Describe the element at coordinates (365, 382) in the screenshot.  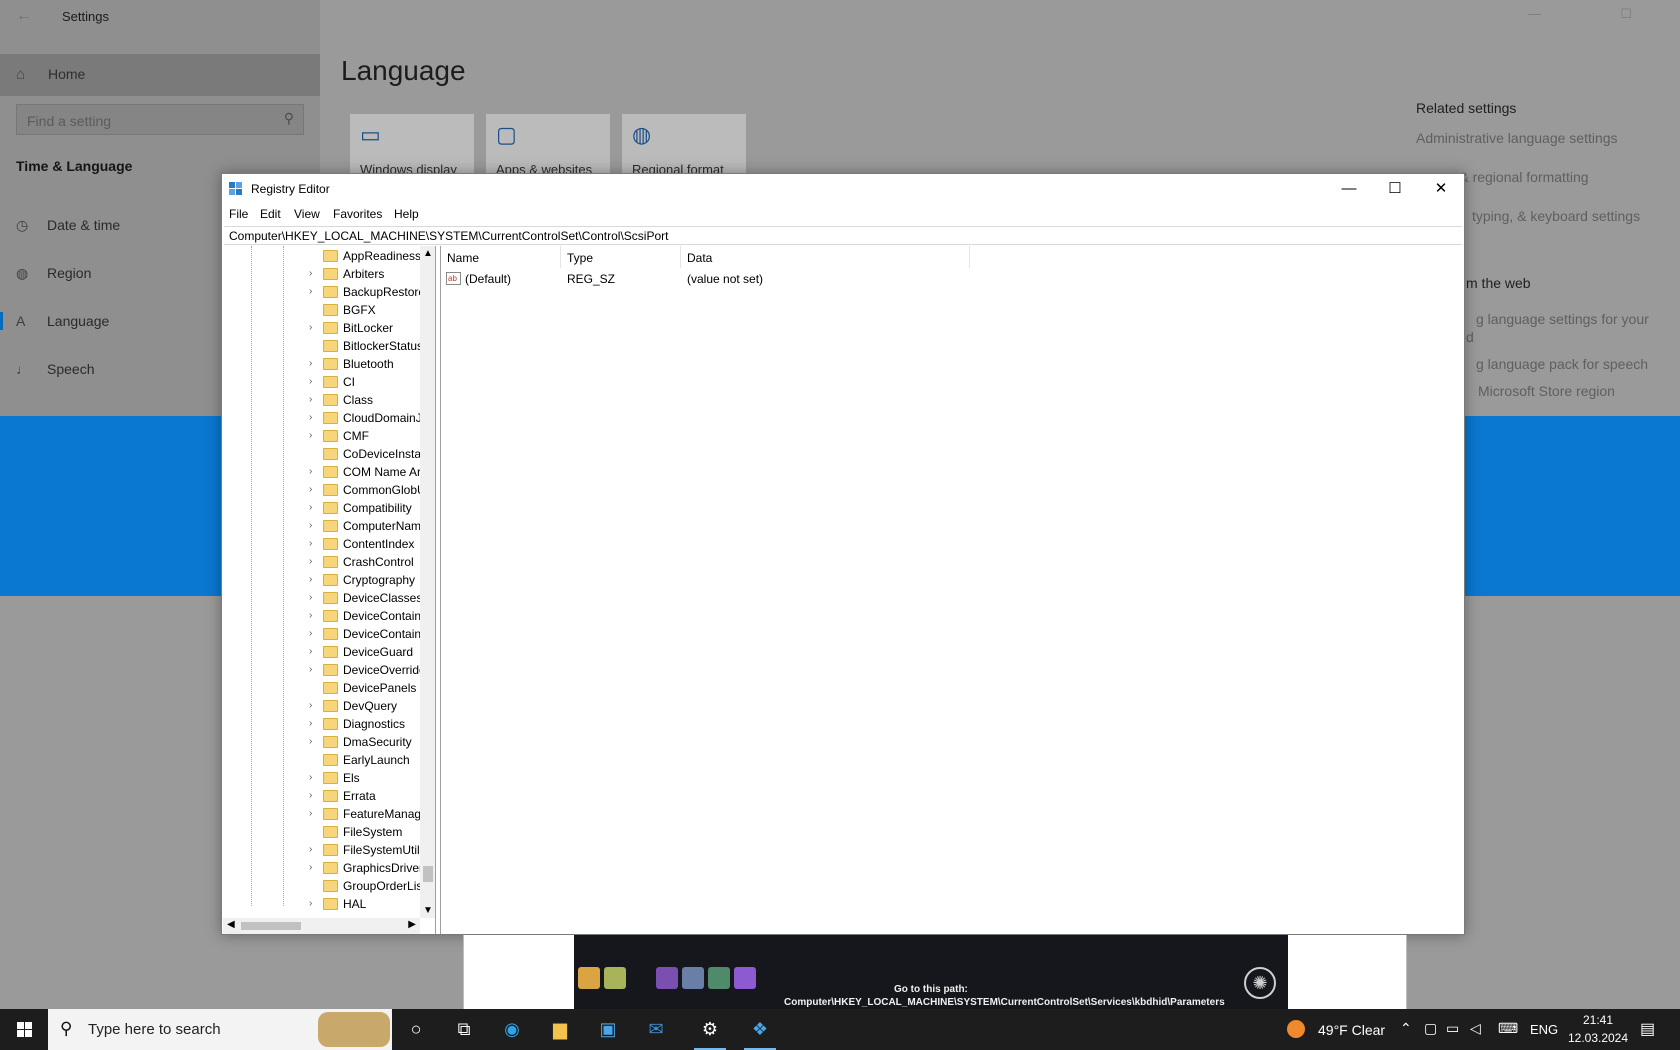
I see `tree-item: › CI` at that location.